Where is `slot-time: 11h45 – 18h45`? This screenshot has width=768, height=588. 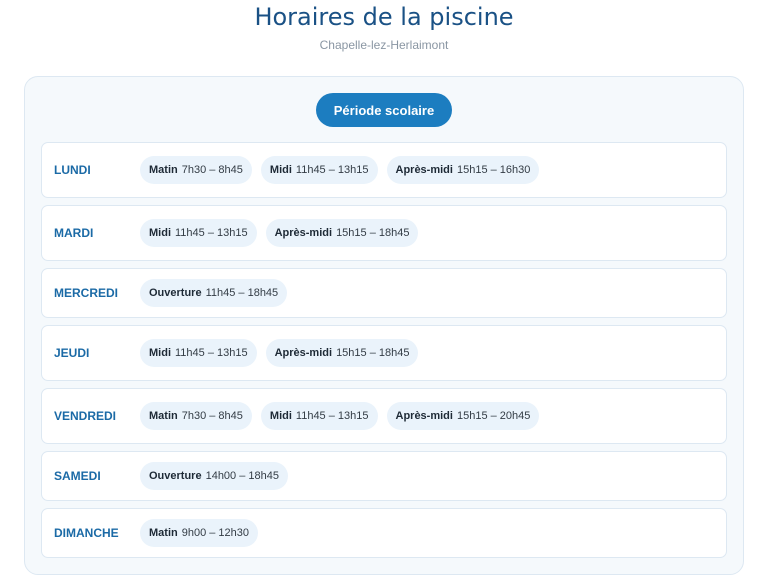 slot-time: 11h45 – 18h45 is located at coordinates (242, 293).